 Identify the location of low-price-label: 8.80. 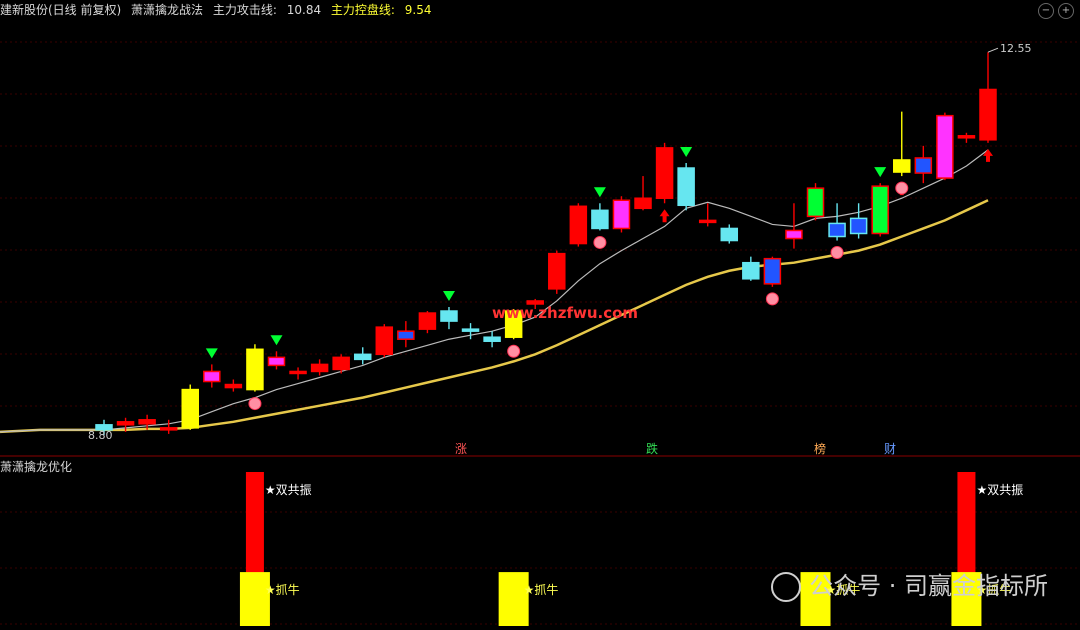
(100, 435).